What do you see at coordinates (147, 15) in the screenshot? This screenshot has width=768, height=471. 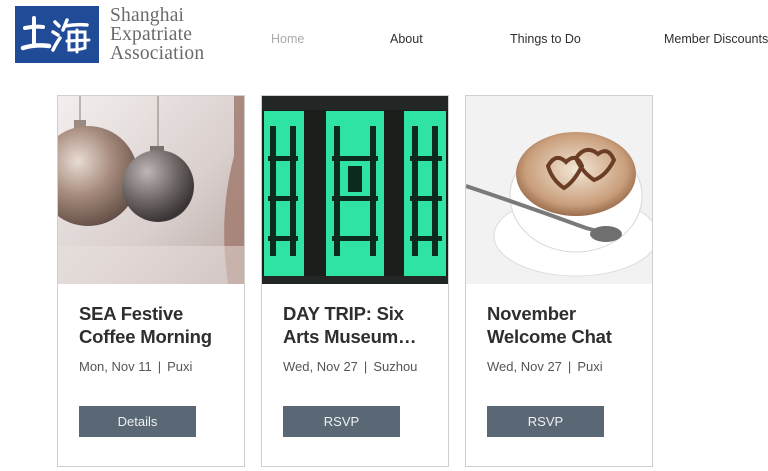 I see `logo-line-1: Shanghai` at bounding box center [147, 15].